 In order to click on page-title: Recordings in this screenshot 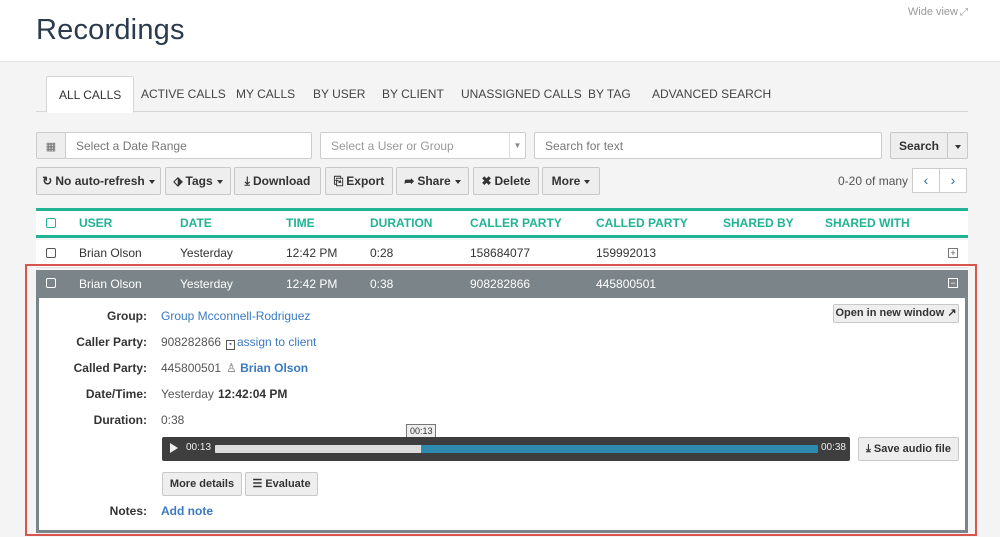, I will do `click(110, 30)`.